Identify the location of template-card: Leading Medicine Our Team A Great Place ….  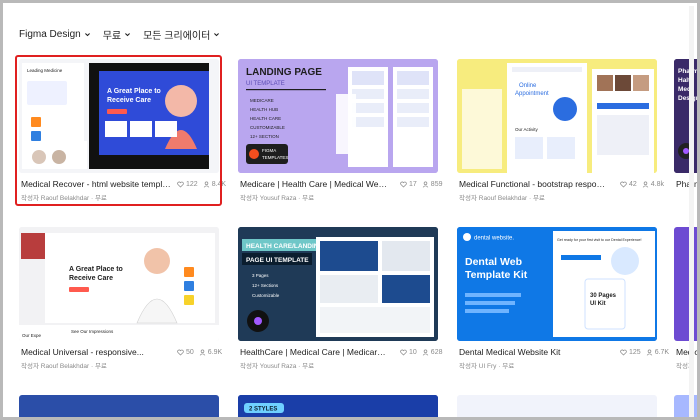
(122, 131).